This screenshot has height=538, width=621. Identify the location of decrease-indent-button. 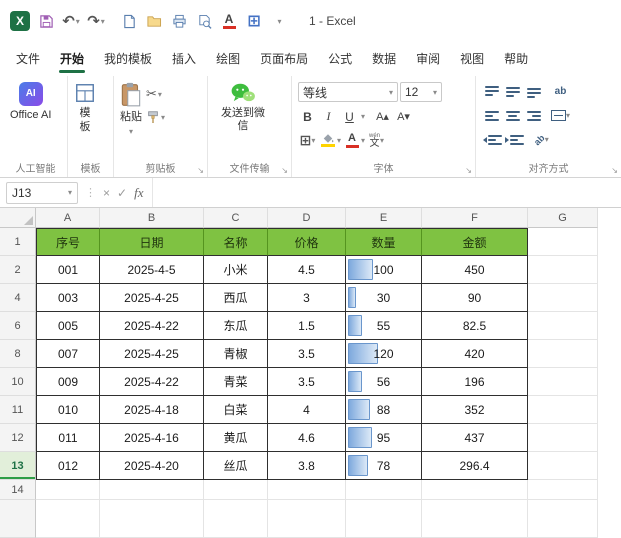
(492, 139).